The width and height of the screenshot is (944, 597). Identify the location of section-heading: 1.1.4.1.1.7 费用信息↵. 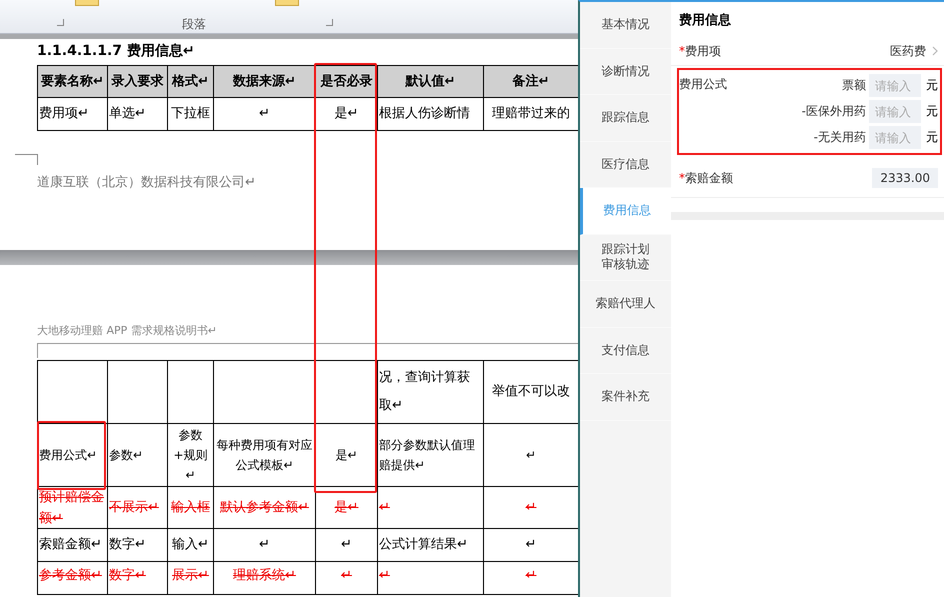
(116, 51).